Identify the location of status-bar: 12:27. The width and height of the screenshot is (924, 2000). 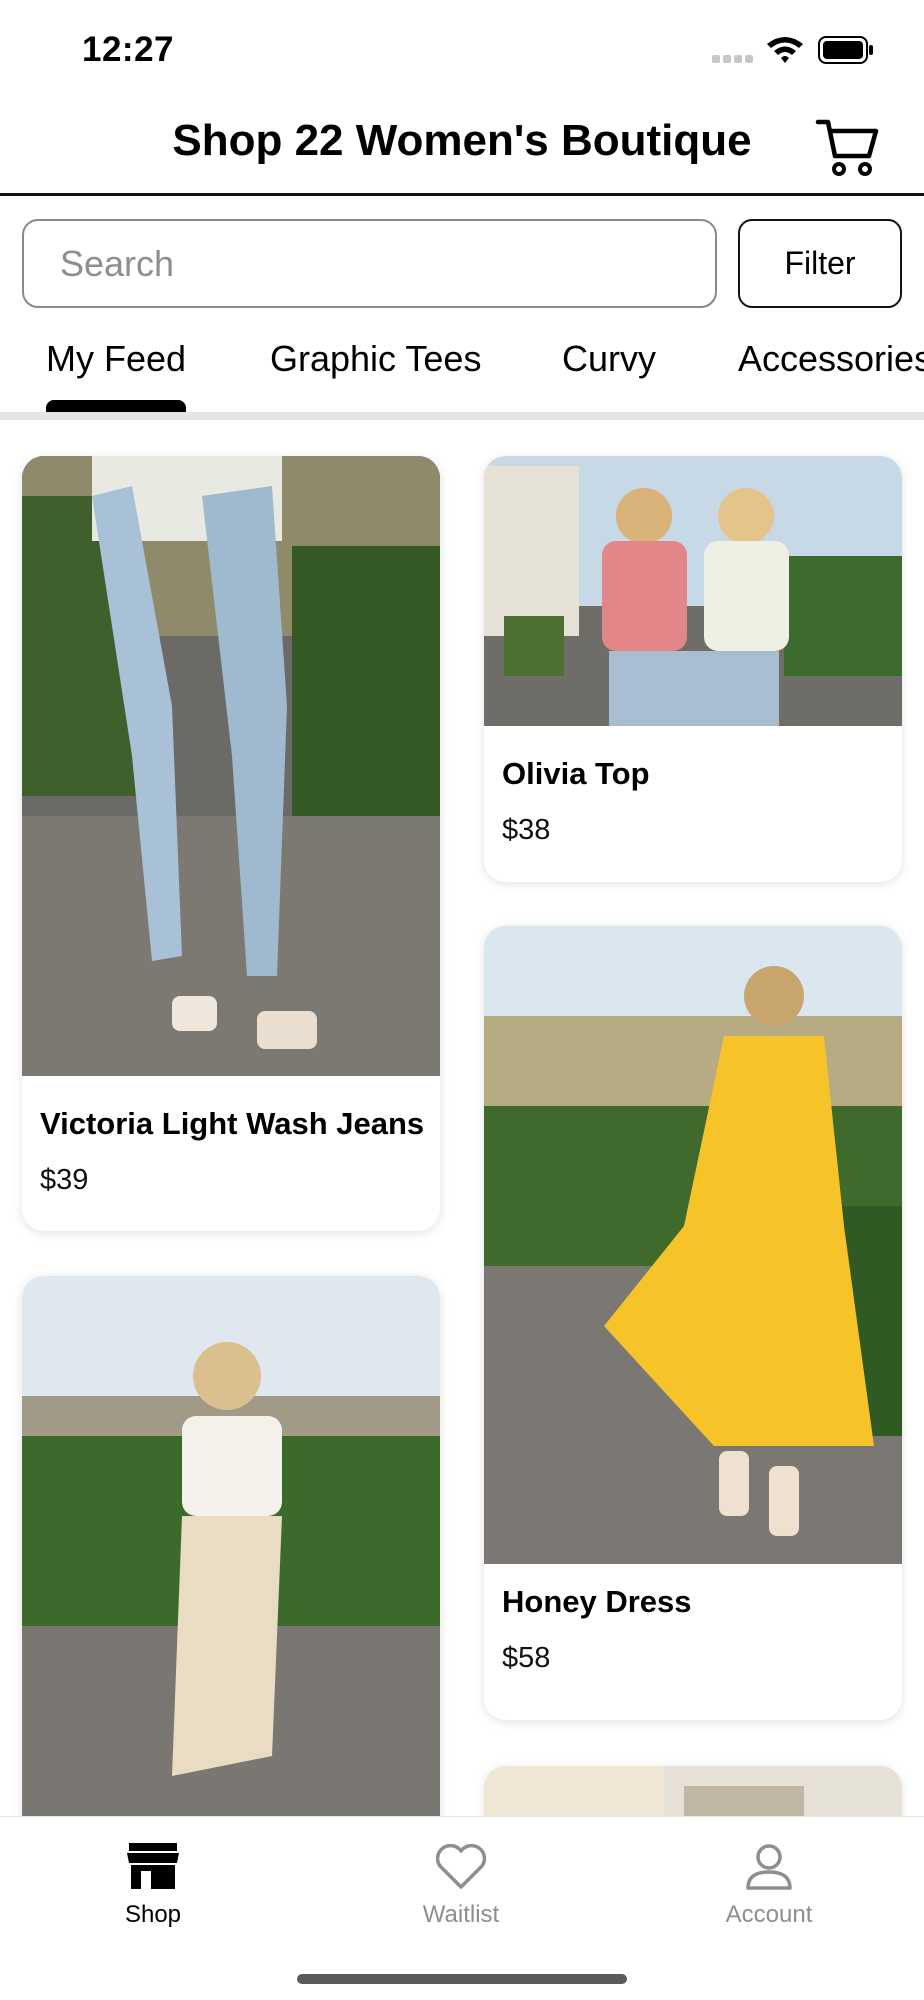
(462, 50).